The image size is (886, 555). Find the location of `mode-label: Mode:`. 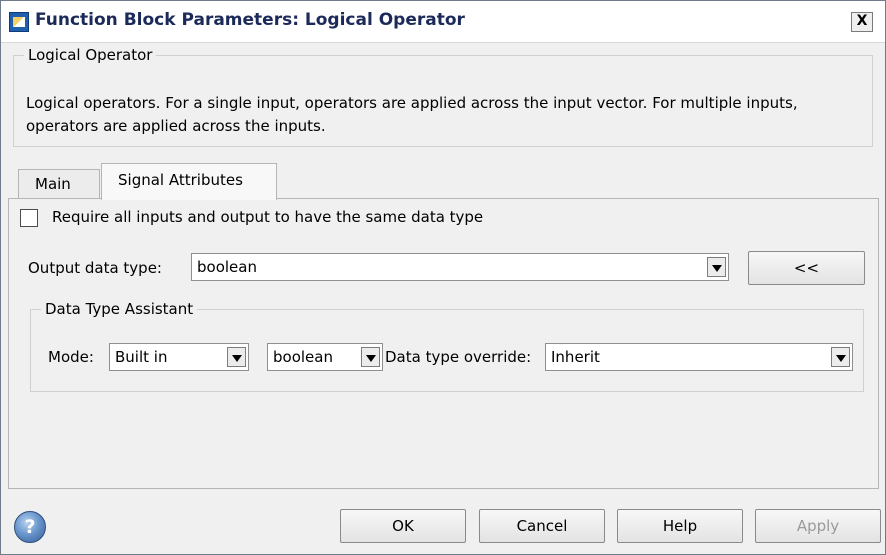

mode-label: Mode: is located at coordinates (71, 357).